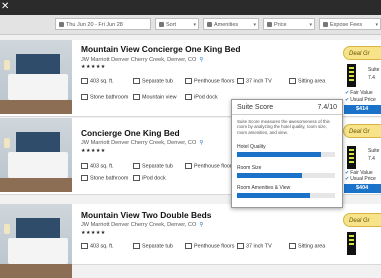 This screenshot has width=381, height=278. I want to click on date-range-picker: Thu Jun 20 - Fri Jun 28, so click(103, 24).